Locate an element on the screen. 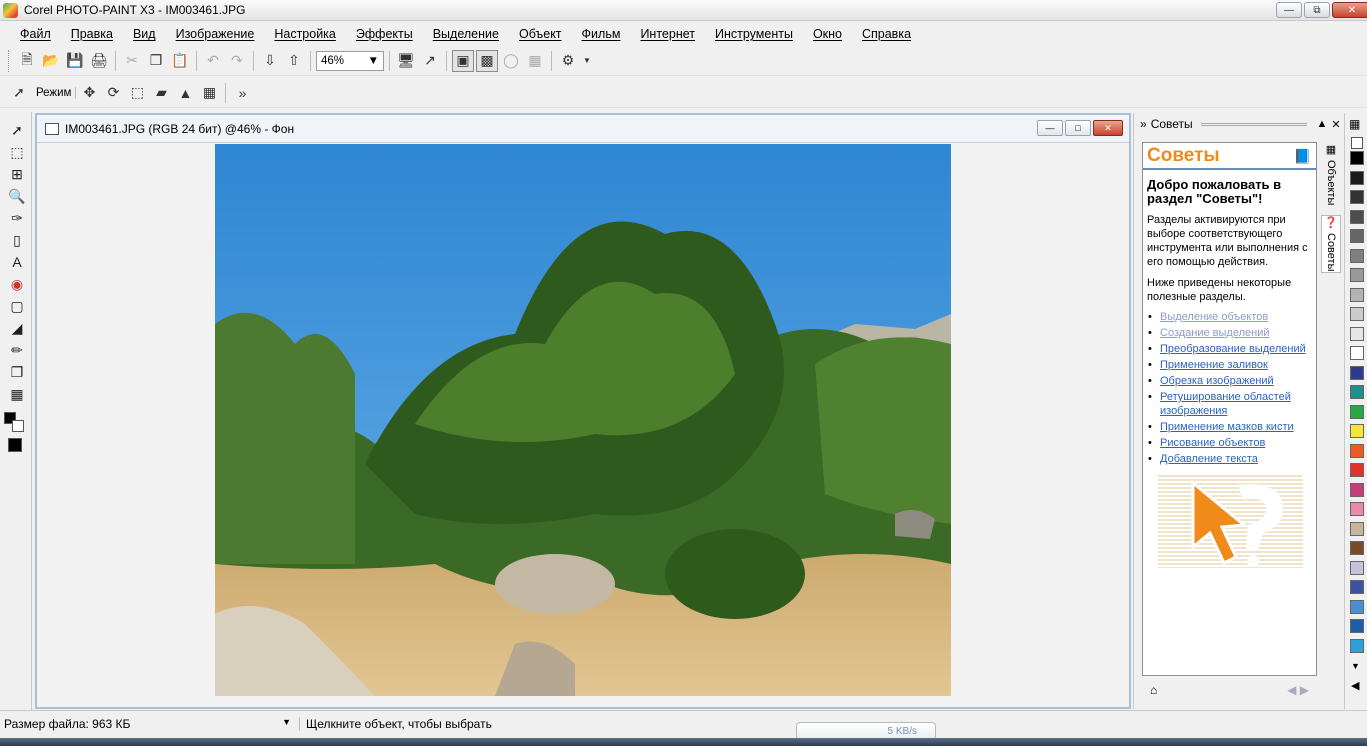 This screenshot has width=1367, height=746. rectangle-tool-icon: ▢ is located at coordinates (17, 306).